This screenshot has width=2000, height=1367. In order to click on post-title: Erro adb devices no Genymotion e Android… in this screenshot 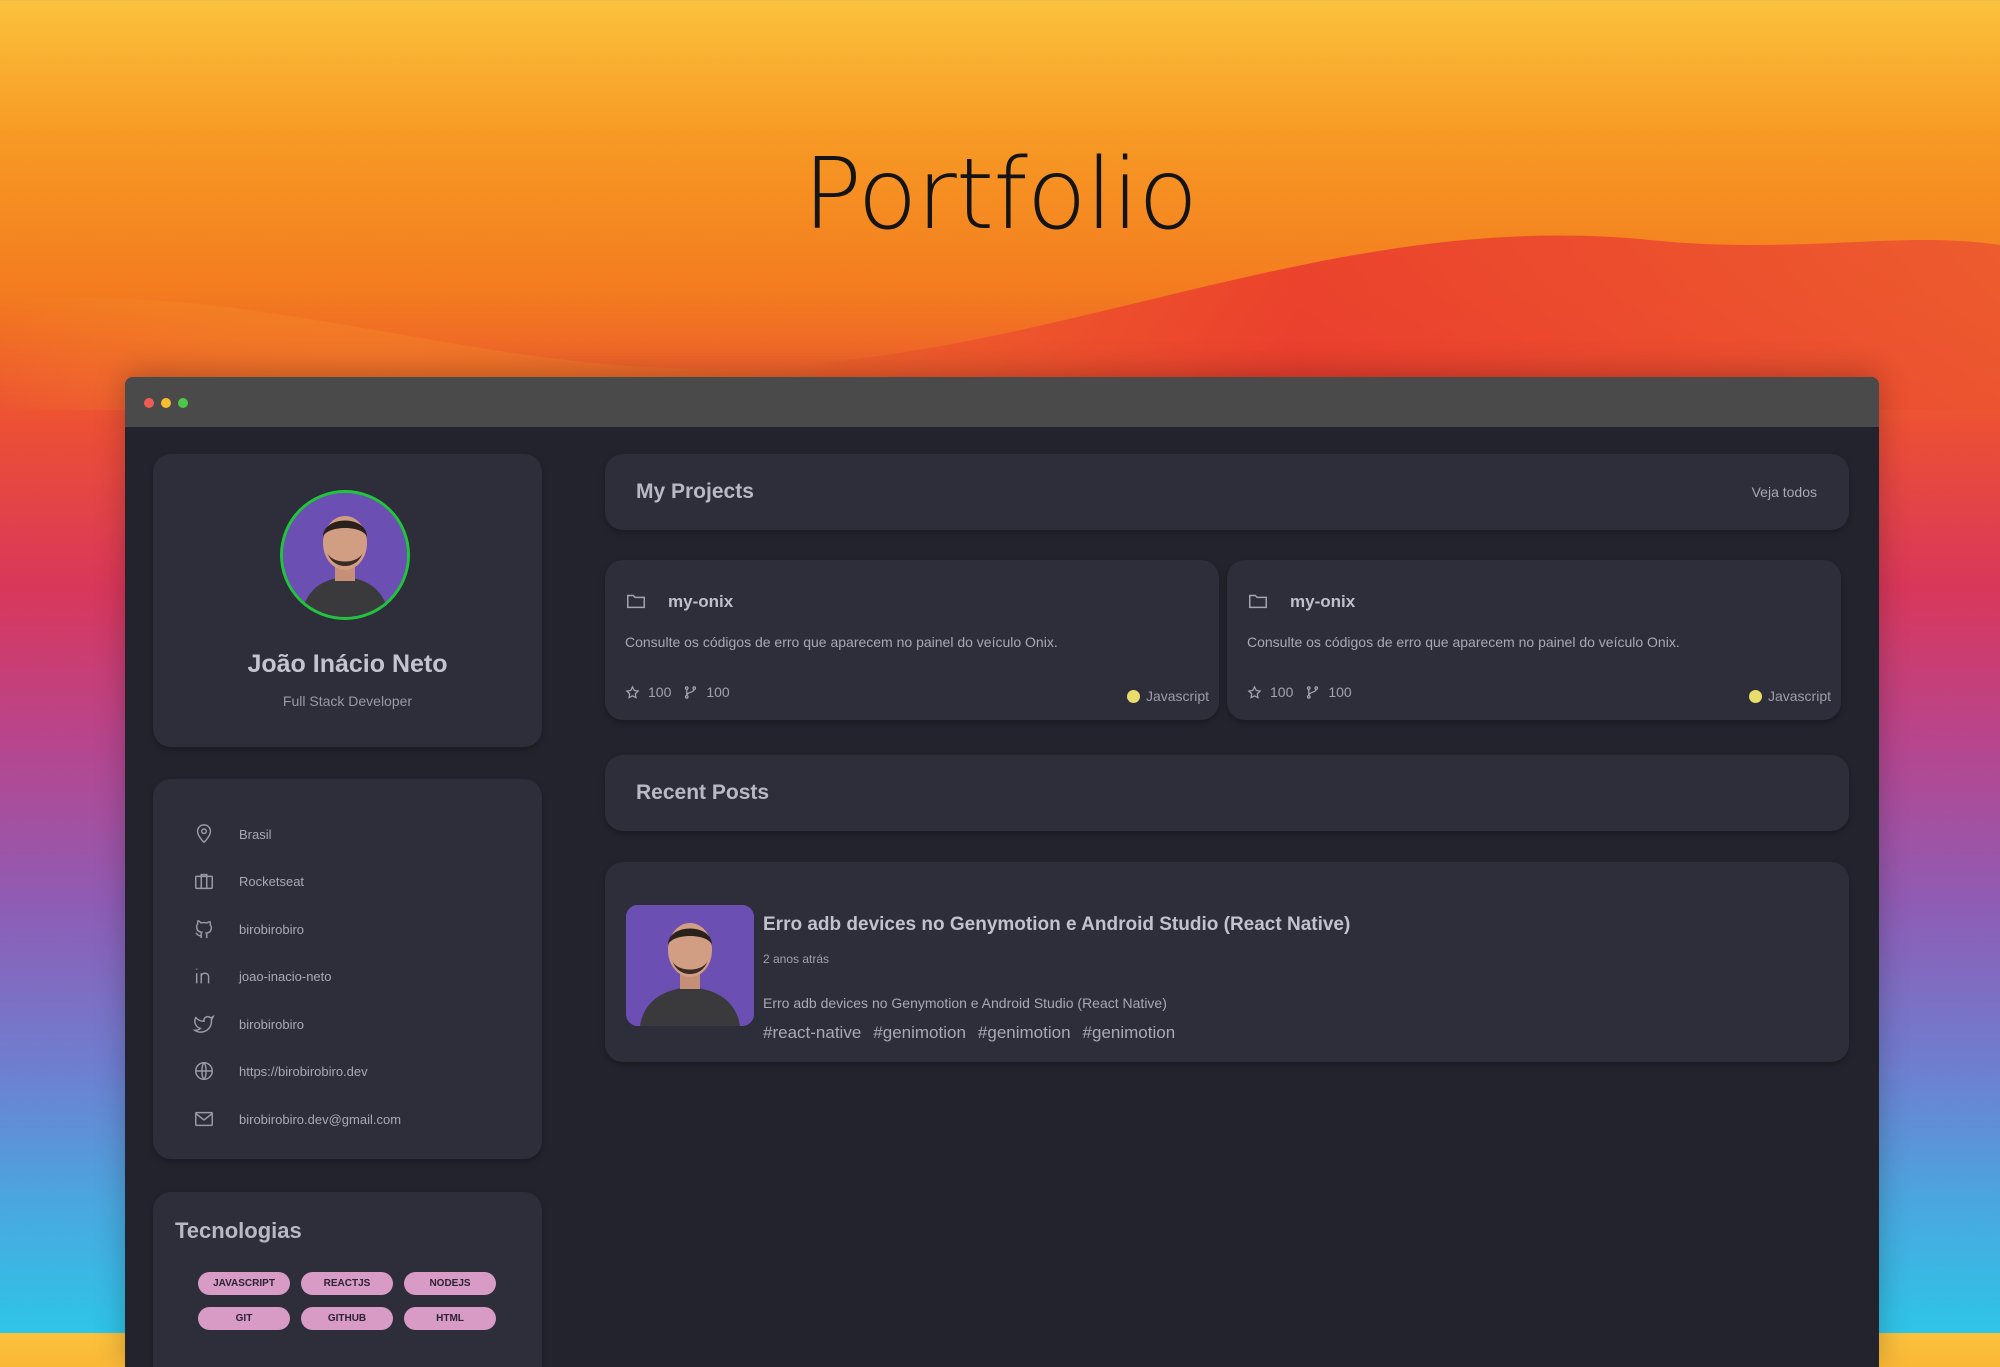, I will do `click(1056, 925)`.